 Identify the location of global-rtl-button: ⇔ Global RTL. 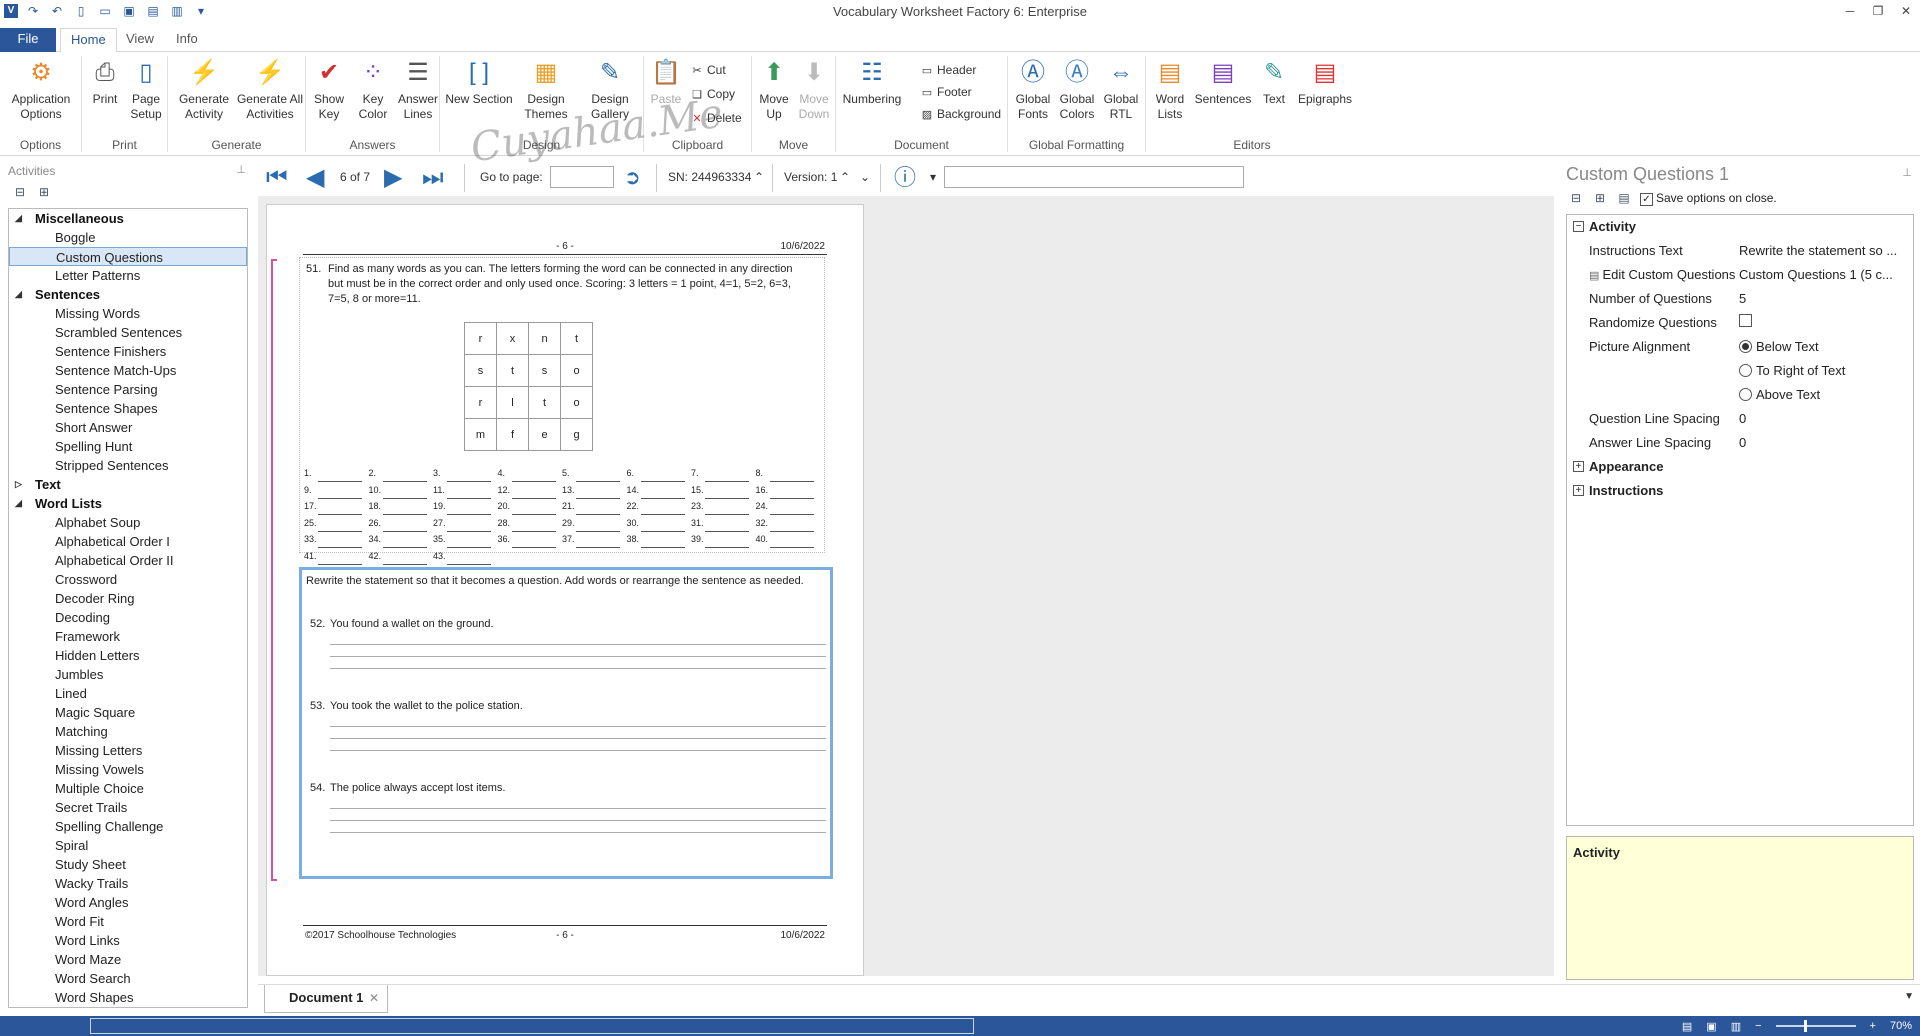
(1121, 90).